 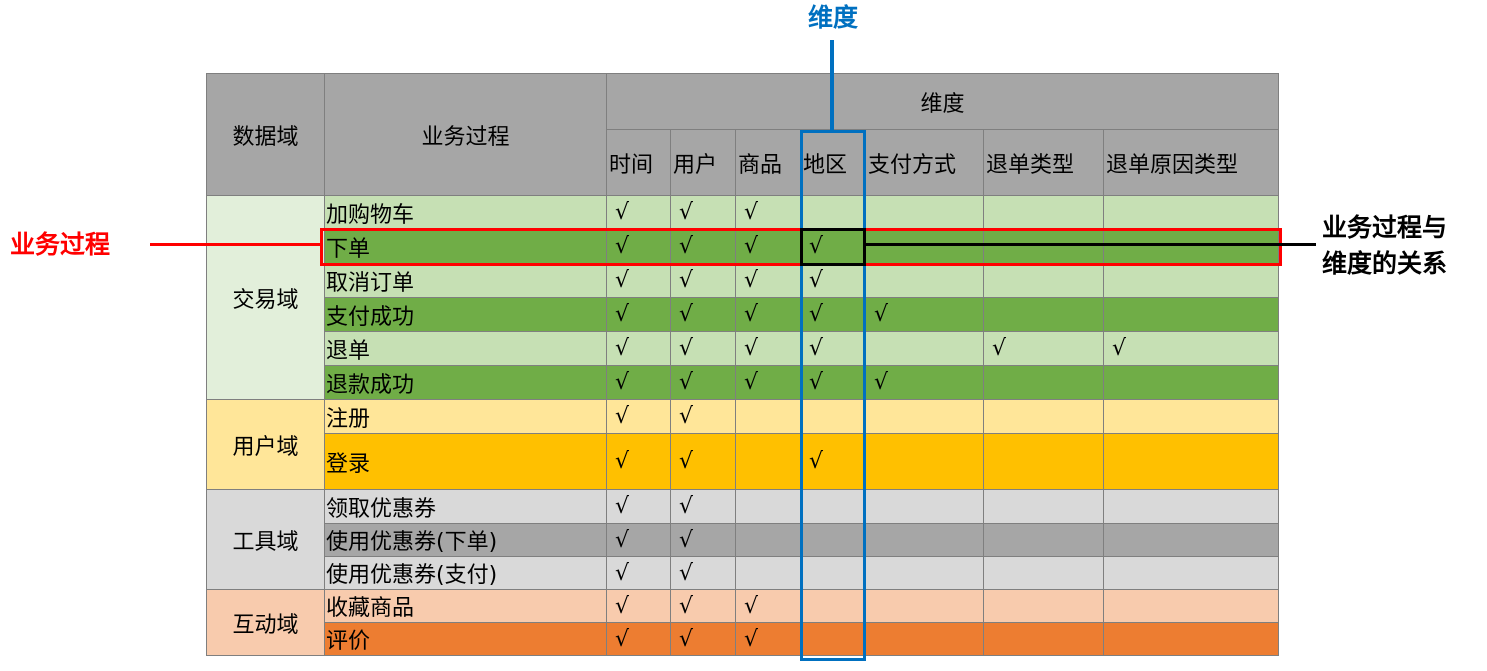 I want to click on table-row: 使用优惠券(下单) √ √, so click(x=743, y=540).